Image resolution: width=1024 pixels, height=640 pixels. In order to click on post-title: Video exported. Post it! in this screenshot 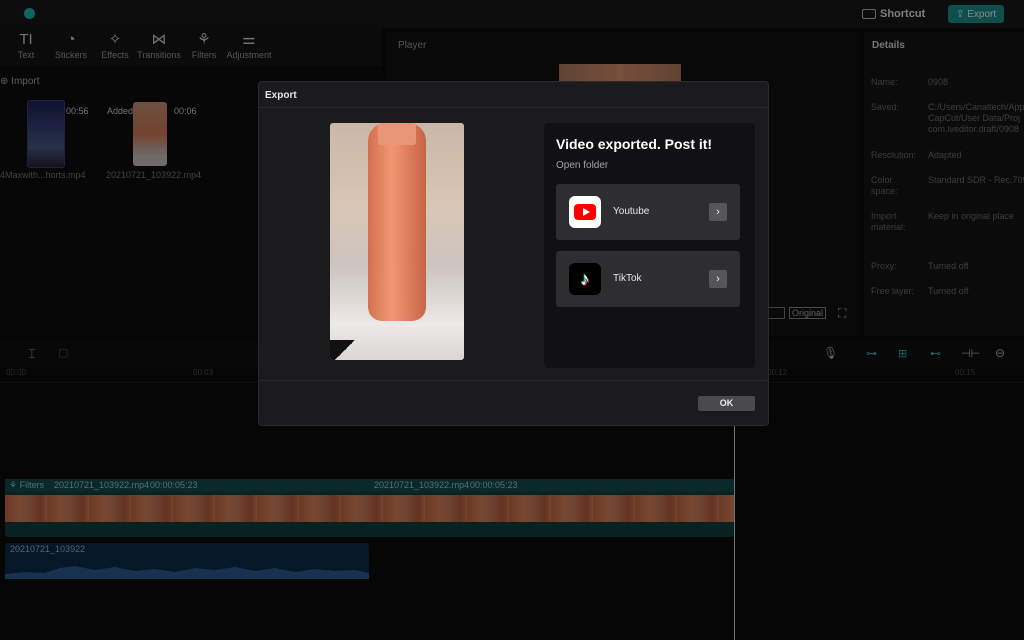, I will do `click(634, 144)`.